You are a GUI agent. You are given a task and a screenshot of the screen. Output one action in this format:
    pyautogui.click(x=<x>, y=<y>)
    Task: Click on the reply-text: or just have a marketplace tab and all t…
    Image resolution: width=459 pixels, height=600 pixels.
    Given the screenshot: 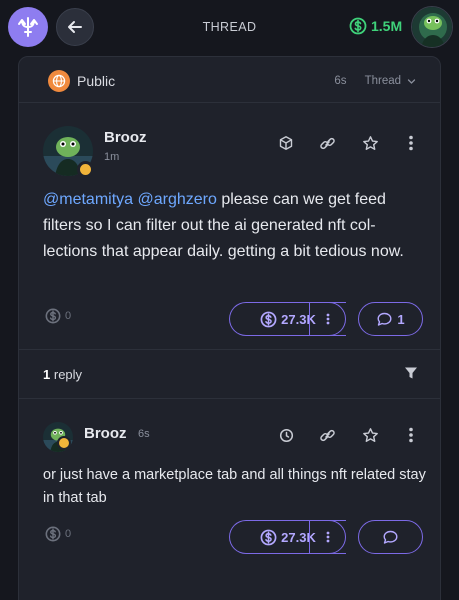 What is the action you would take?
    pyautogui.click(x=234, y=486)
    